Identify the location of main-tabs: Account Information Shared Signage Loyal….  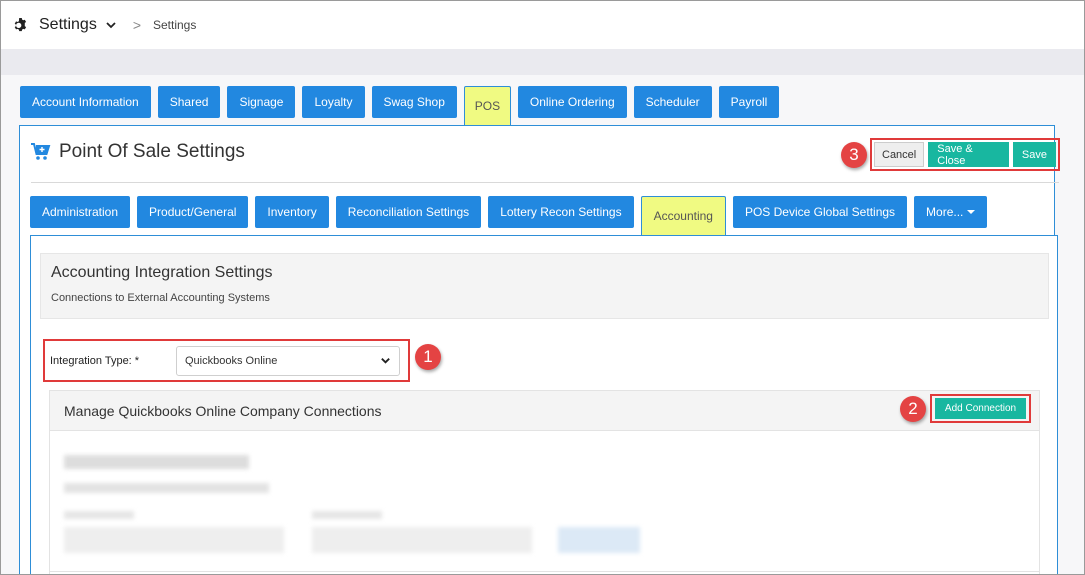
(403, 105).